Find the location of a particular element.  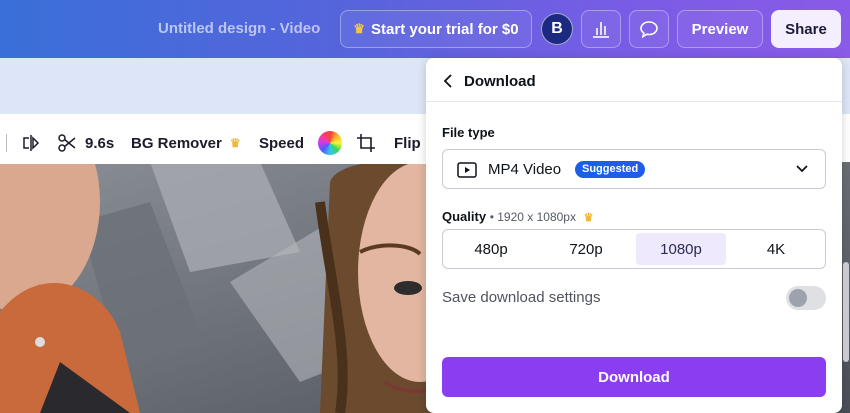

save-settings-toggle is located at coordinates (806, 298).